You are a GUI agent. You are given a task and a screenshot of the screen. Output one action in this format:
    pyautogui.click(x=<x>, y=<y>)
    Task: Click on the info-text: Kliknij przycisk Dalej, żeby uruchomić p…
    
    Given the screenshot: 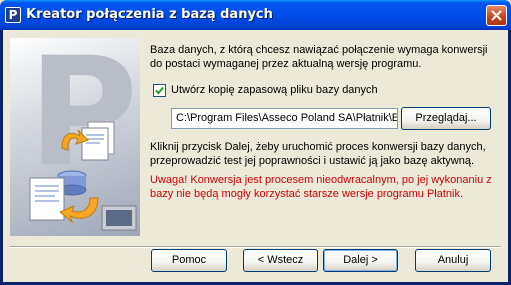 What is the action you would take?
    pyautogui.click(x=318, y=154)
    